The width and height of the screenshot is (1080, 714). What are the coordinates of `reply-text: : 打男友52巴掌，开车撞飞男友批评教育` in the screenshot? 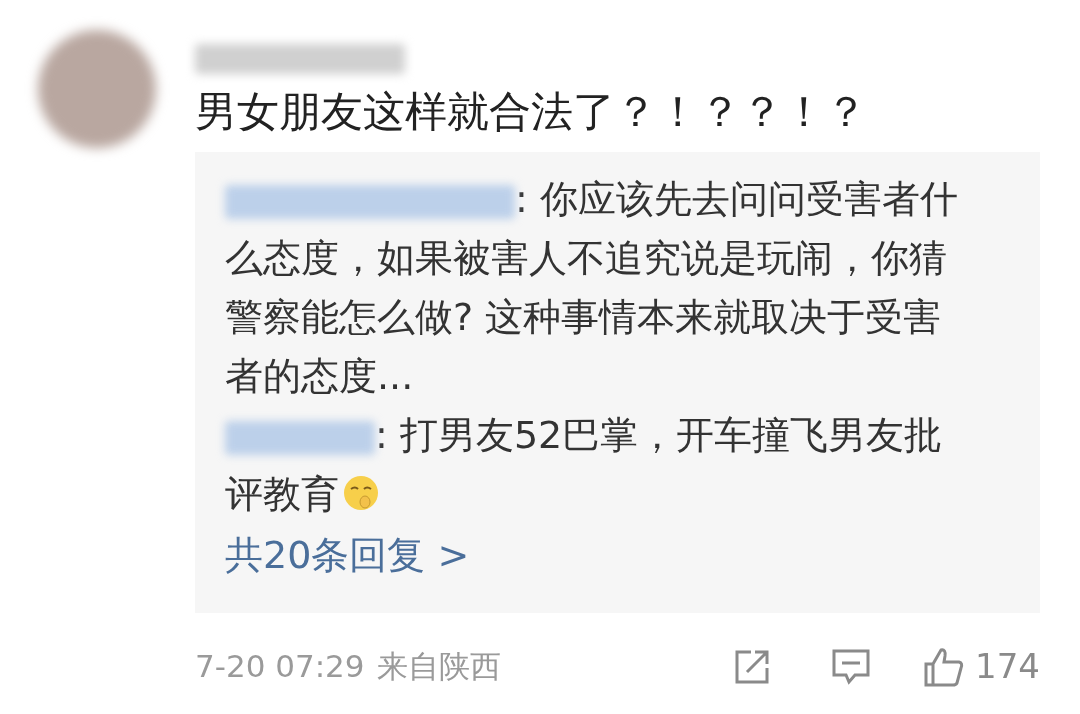 It's located at (584, 465).